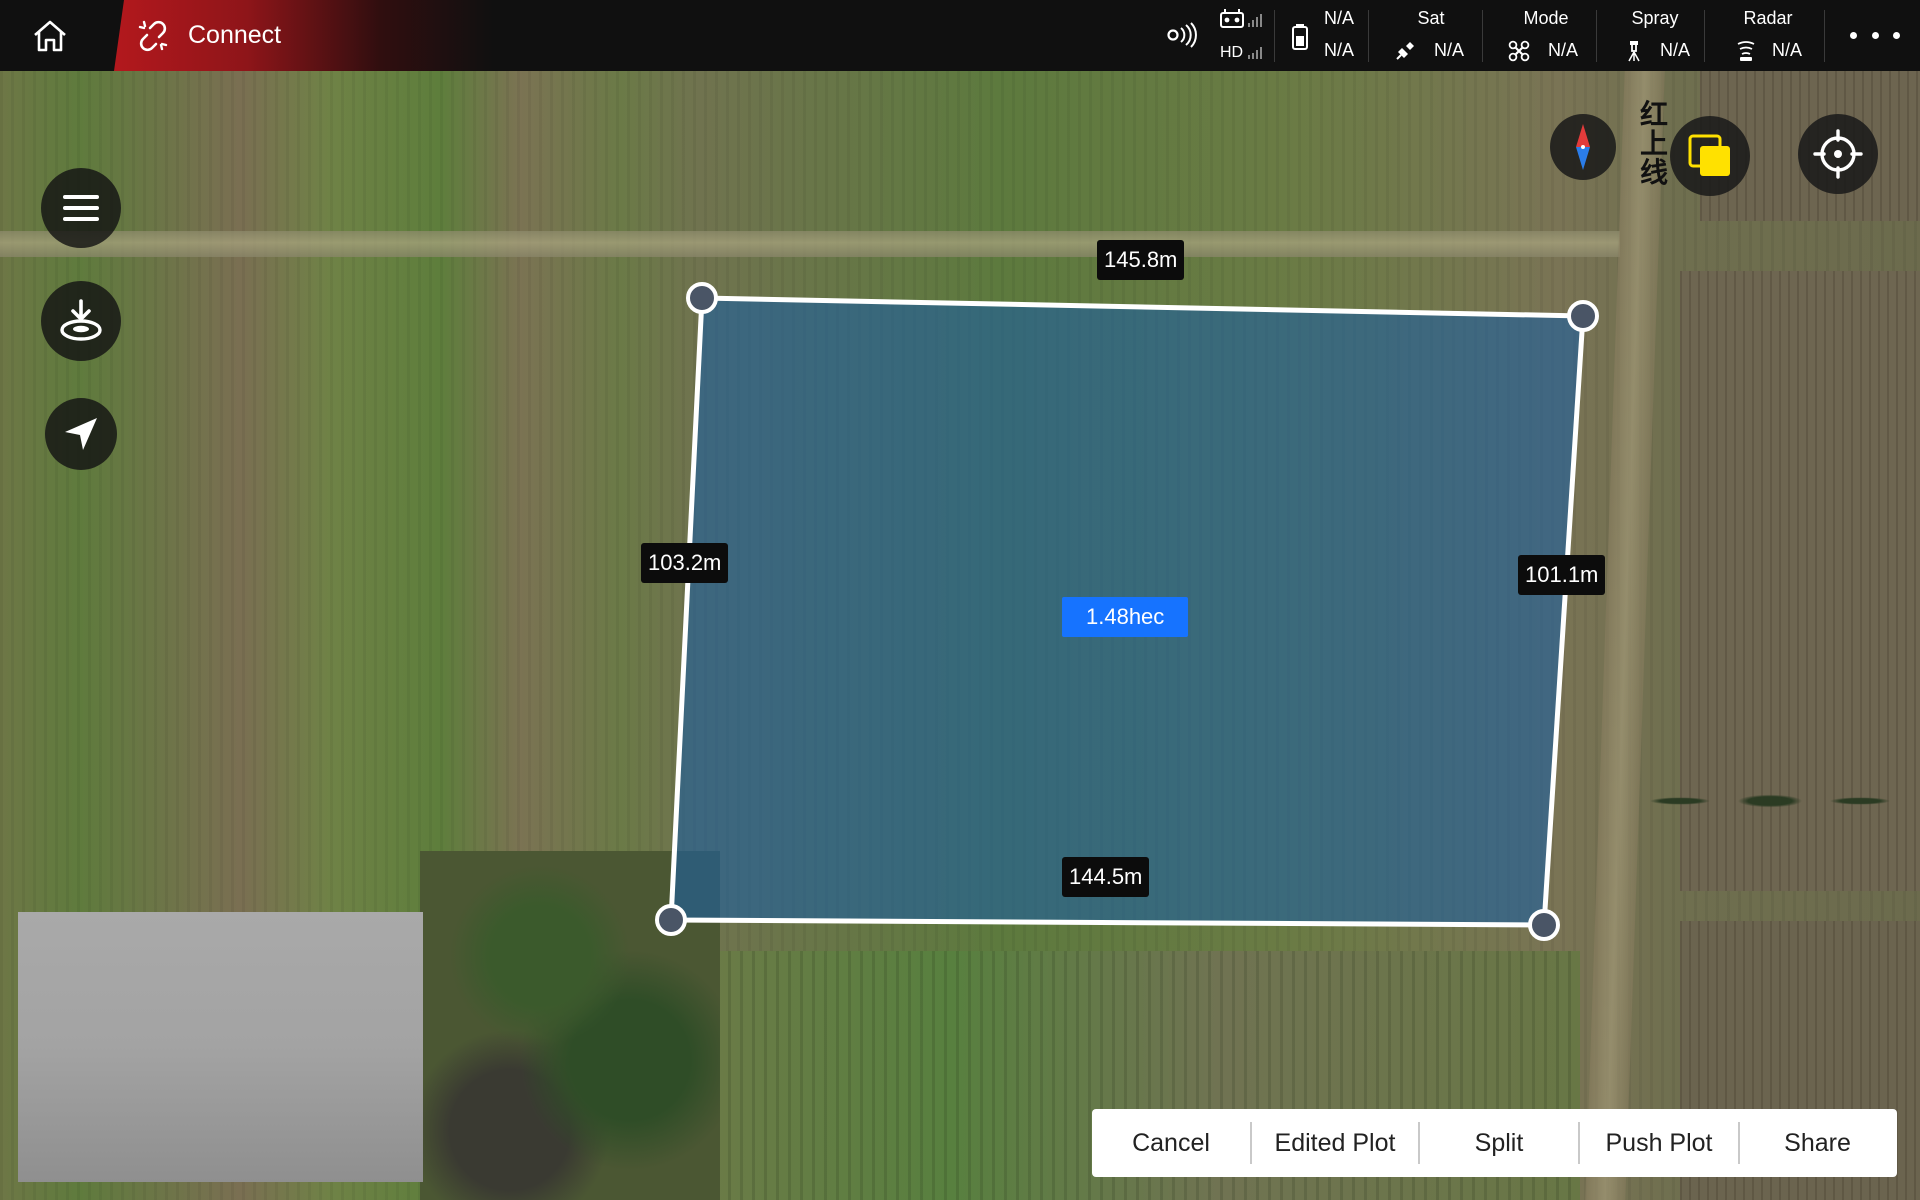 Image resolution: width=1920 pixels, height=1200 pixels. What do you see at coordinates (1106, 877) in the screenshot?
I see `edge-length-bottom: 144.5m` at bounding box center [1106, 877].